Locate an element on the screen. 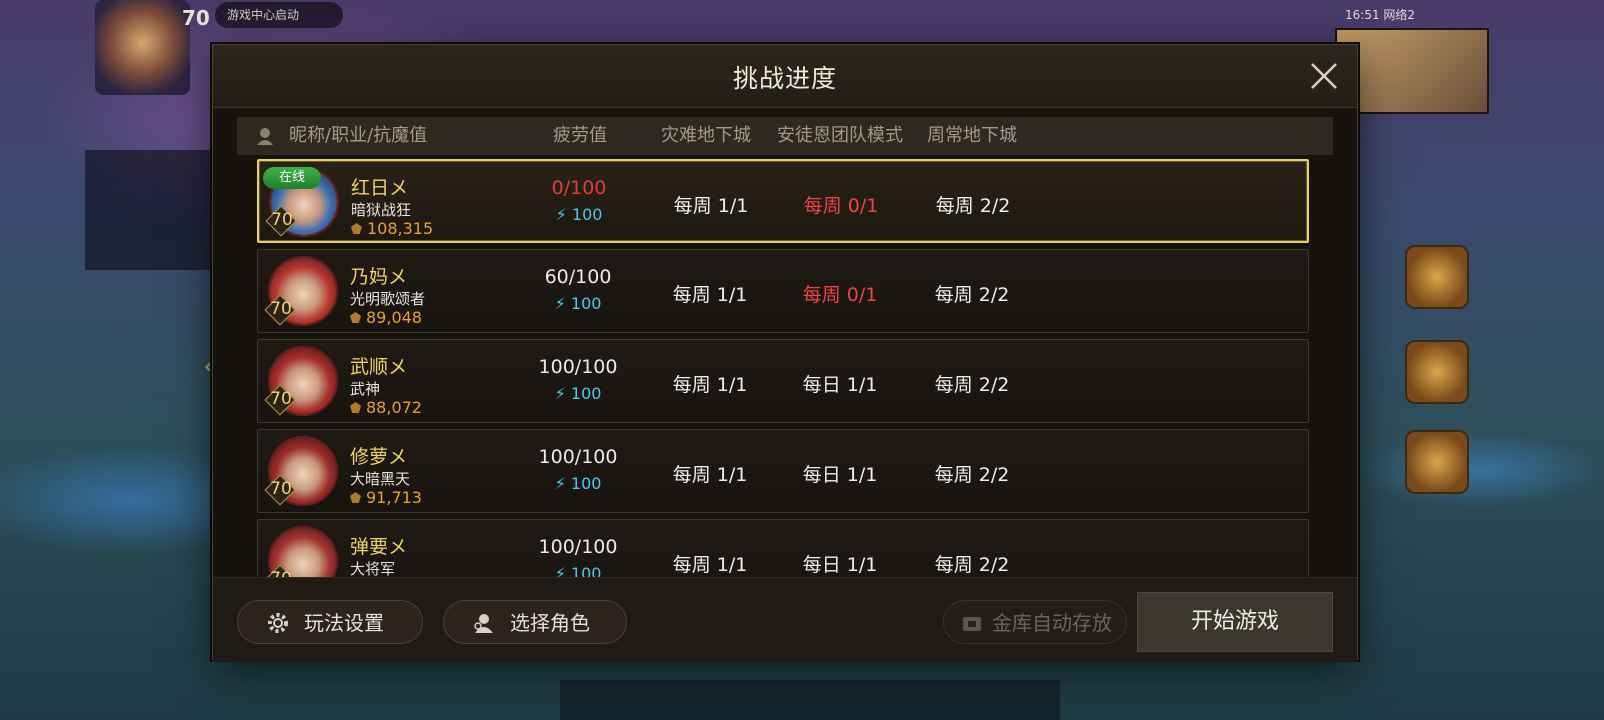 Image resolution: width=1604 pixels, height=720 pixels. column-disaster-dungeon: 灾难地下城 is located at coordinates (706, 135).